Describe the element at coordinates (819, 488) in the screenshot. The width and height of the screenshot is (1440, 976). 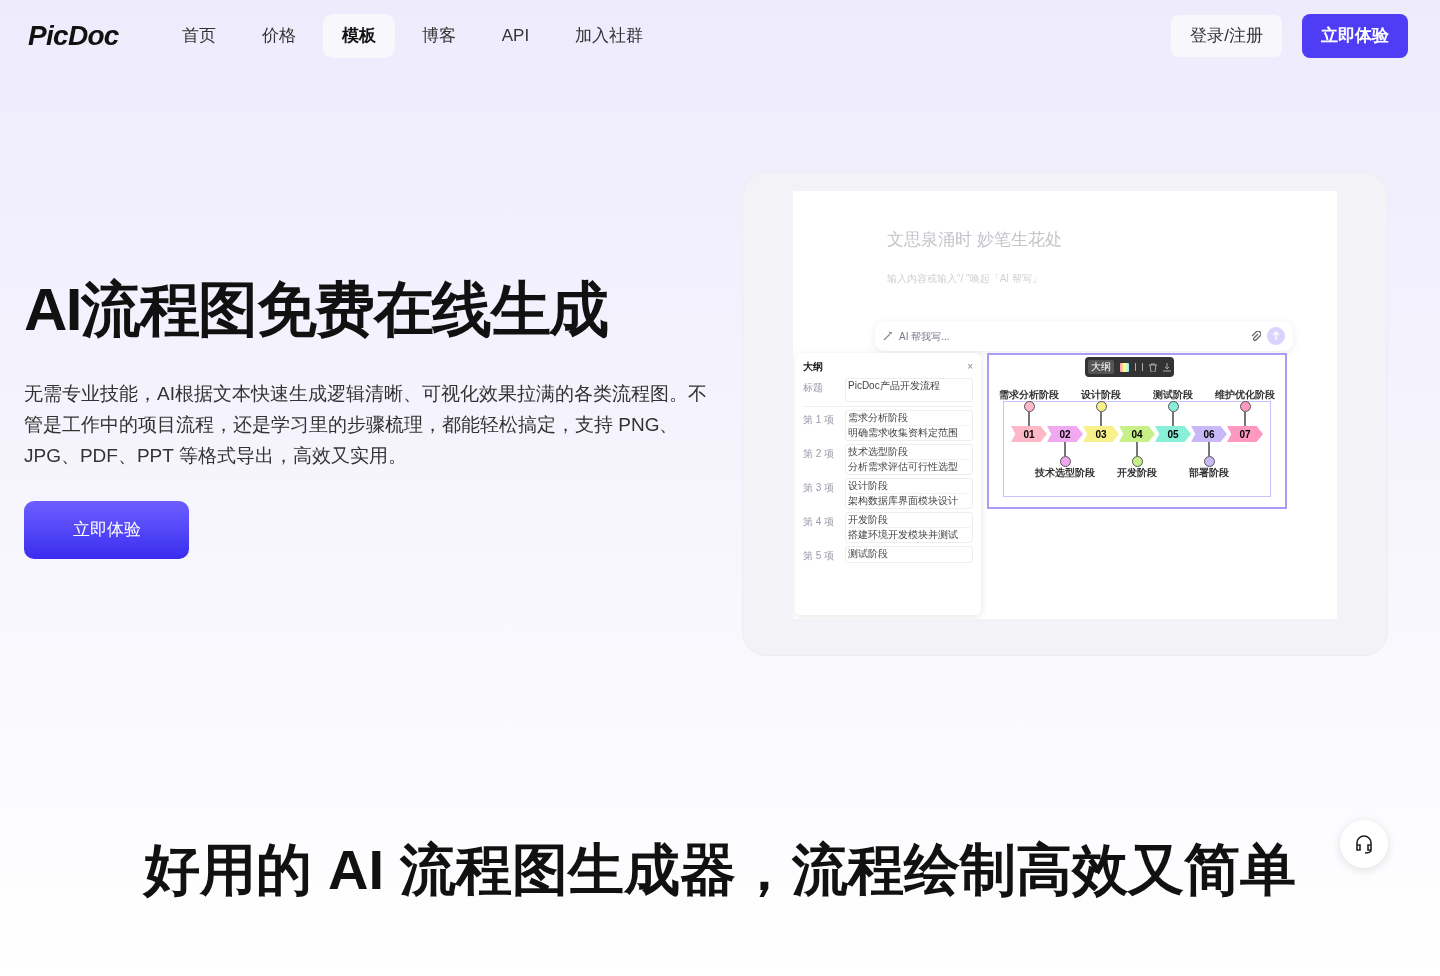
I see `item-label: 第 3 项` at that location.